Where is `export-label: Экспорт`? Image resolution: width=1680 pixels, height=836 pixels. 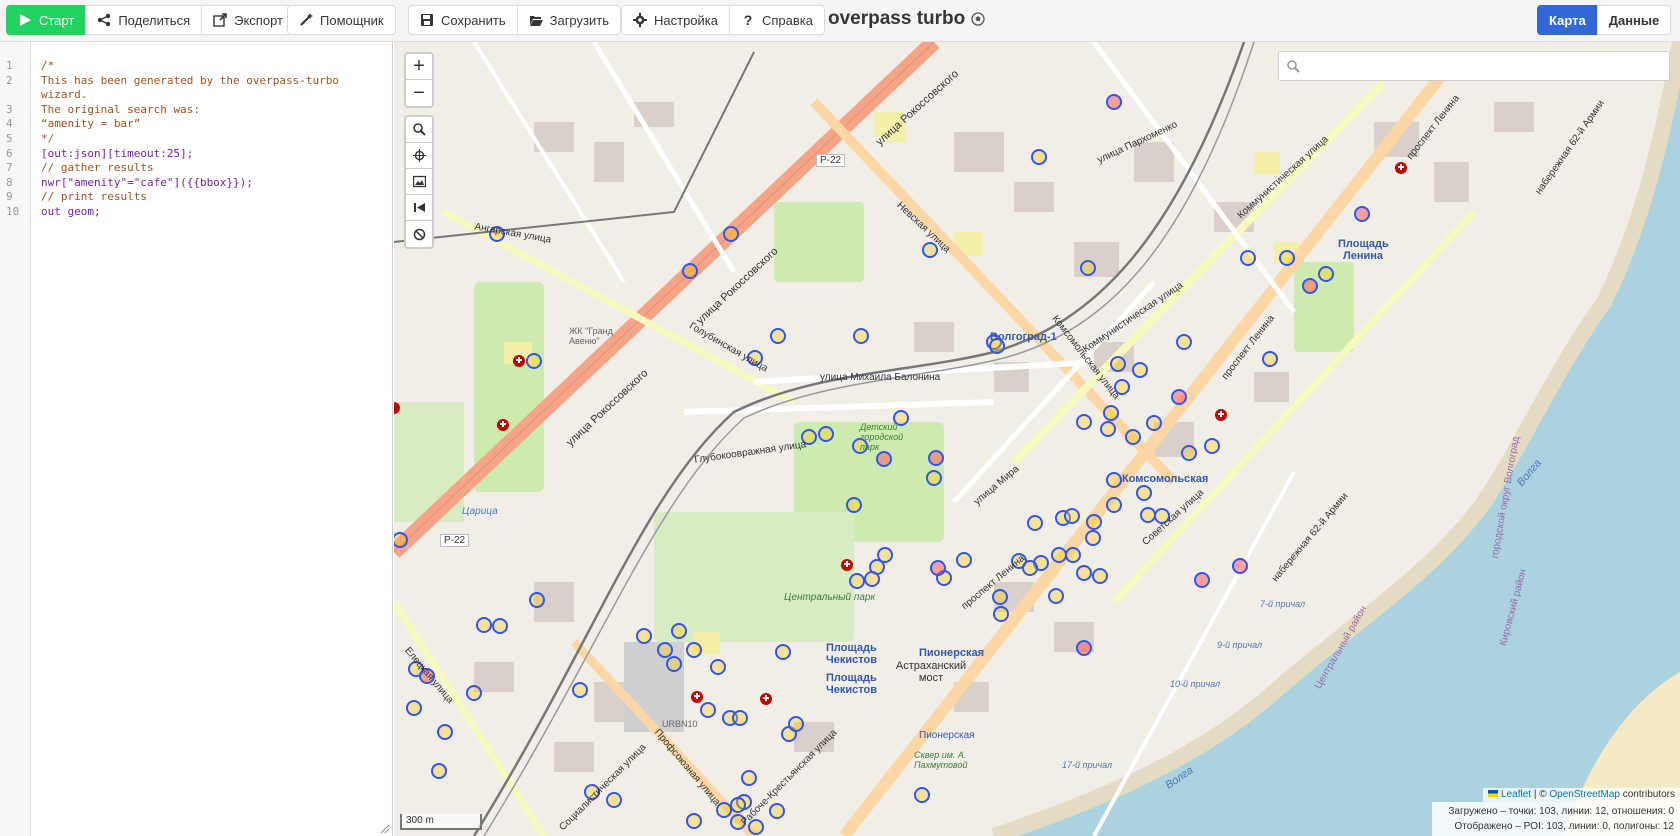 export-label: Экспорт is located at coordinates (258, 20).